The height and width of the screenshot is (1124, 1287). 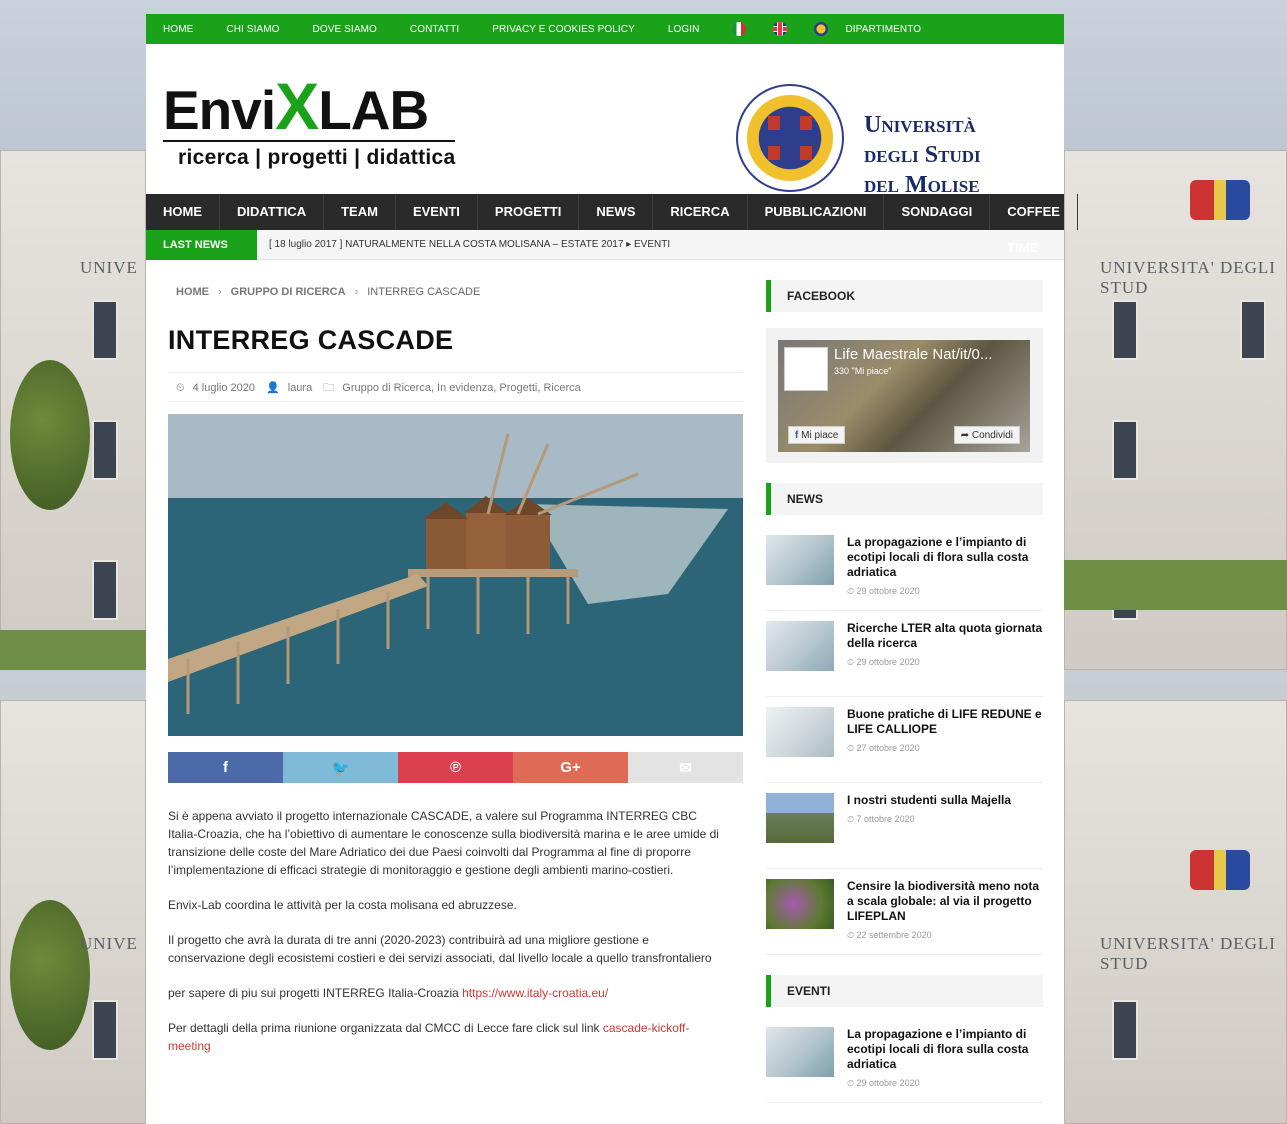 I want to click on news-date: ⏲ 27 ottobre 2020, so click(x=945, y=748).